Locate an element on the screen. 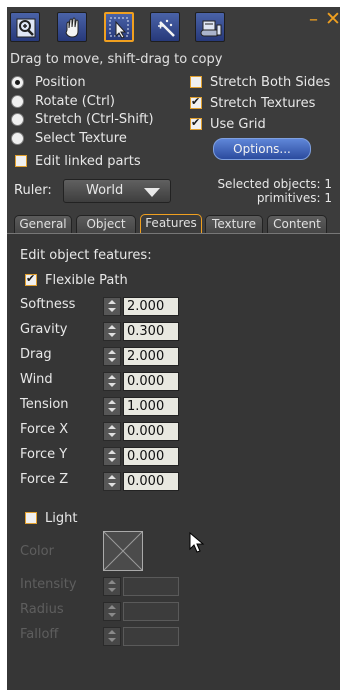  softness-label: Softness is located at coordinates (48, 304).